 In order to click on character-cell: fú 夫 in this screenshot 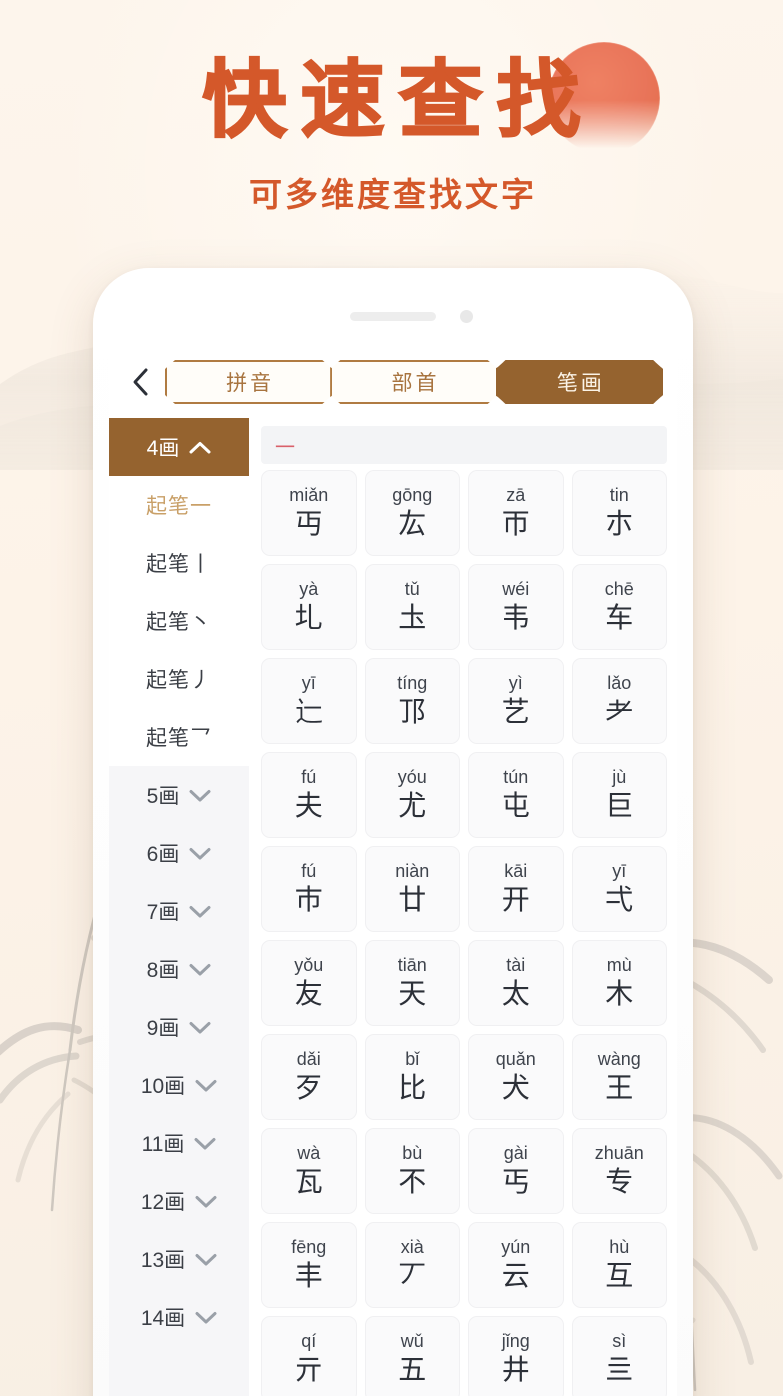, I will do `click(309, 795)`.